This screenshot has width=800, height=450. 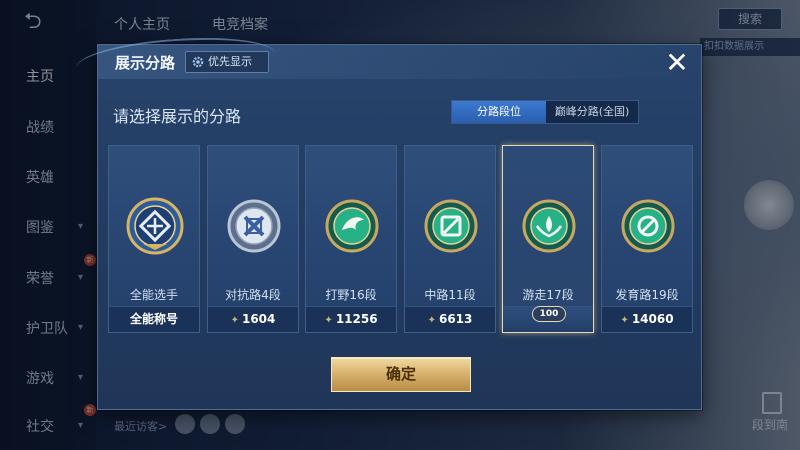 I want to click on modal-subtitle: 请选择展示的分路, so click(x=177, y=116).